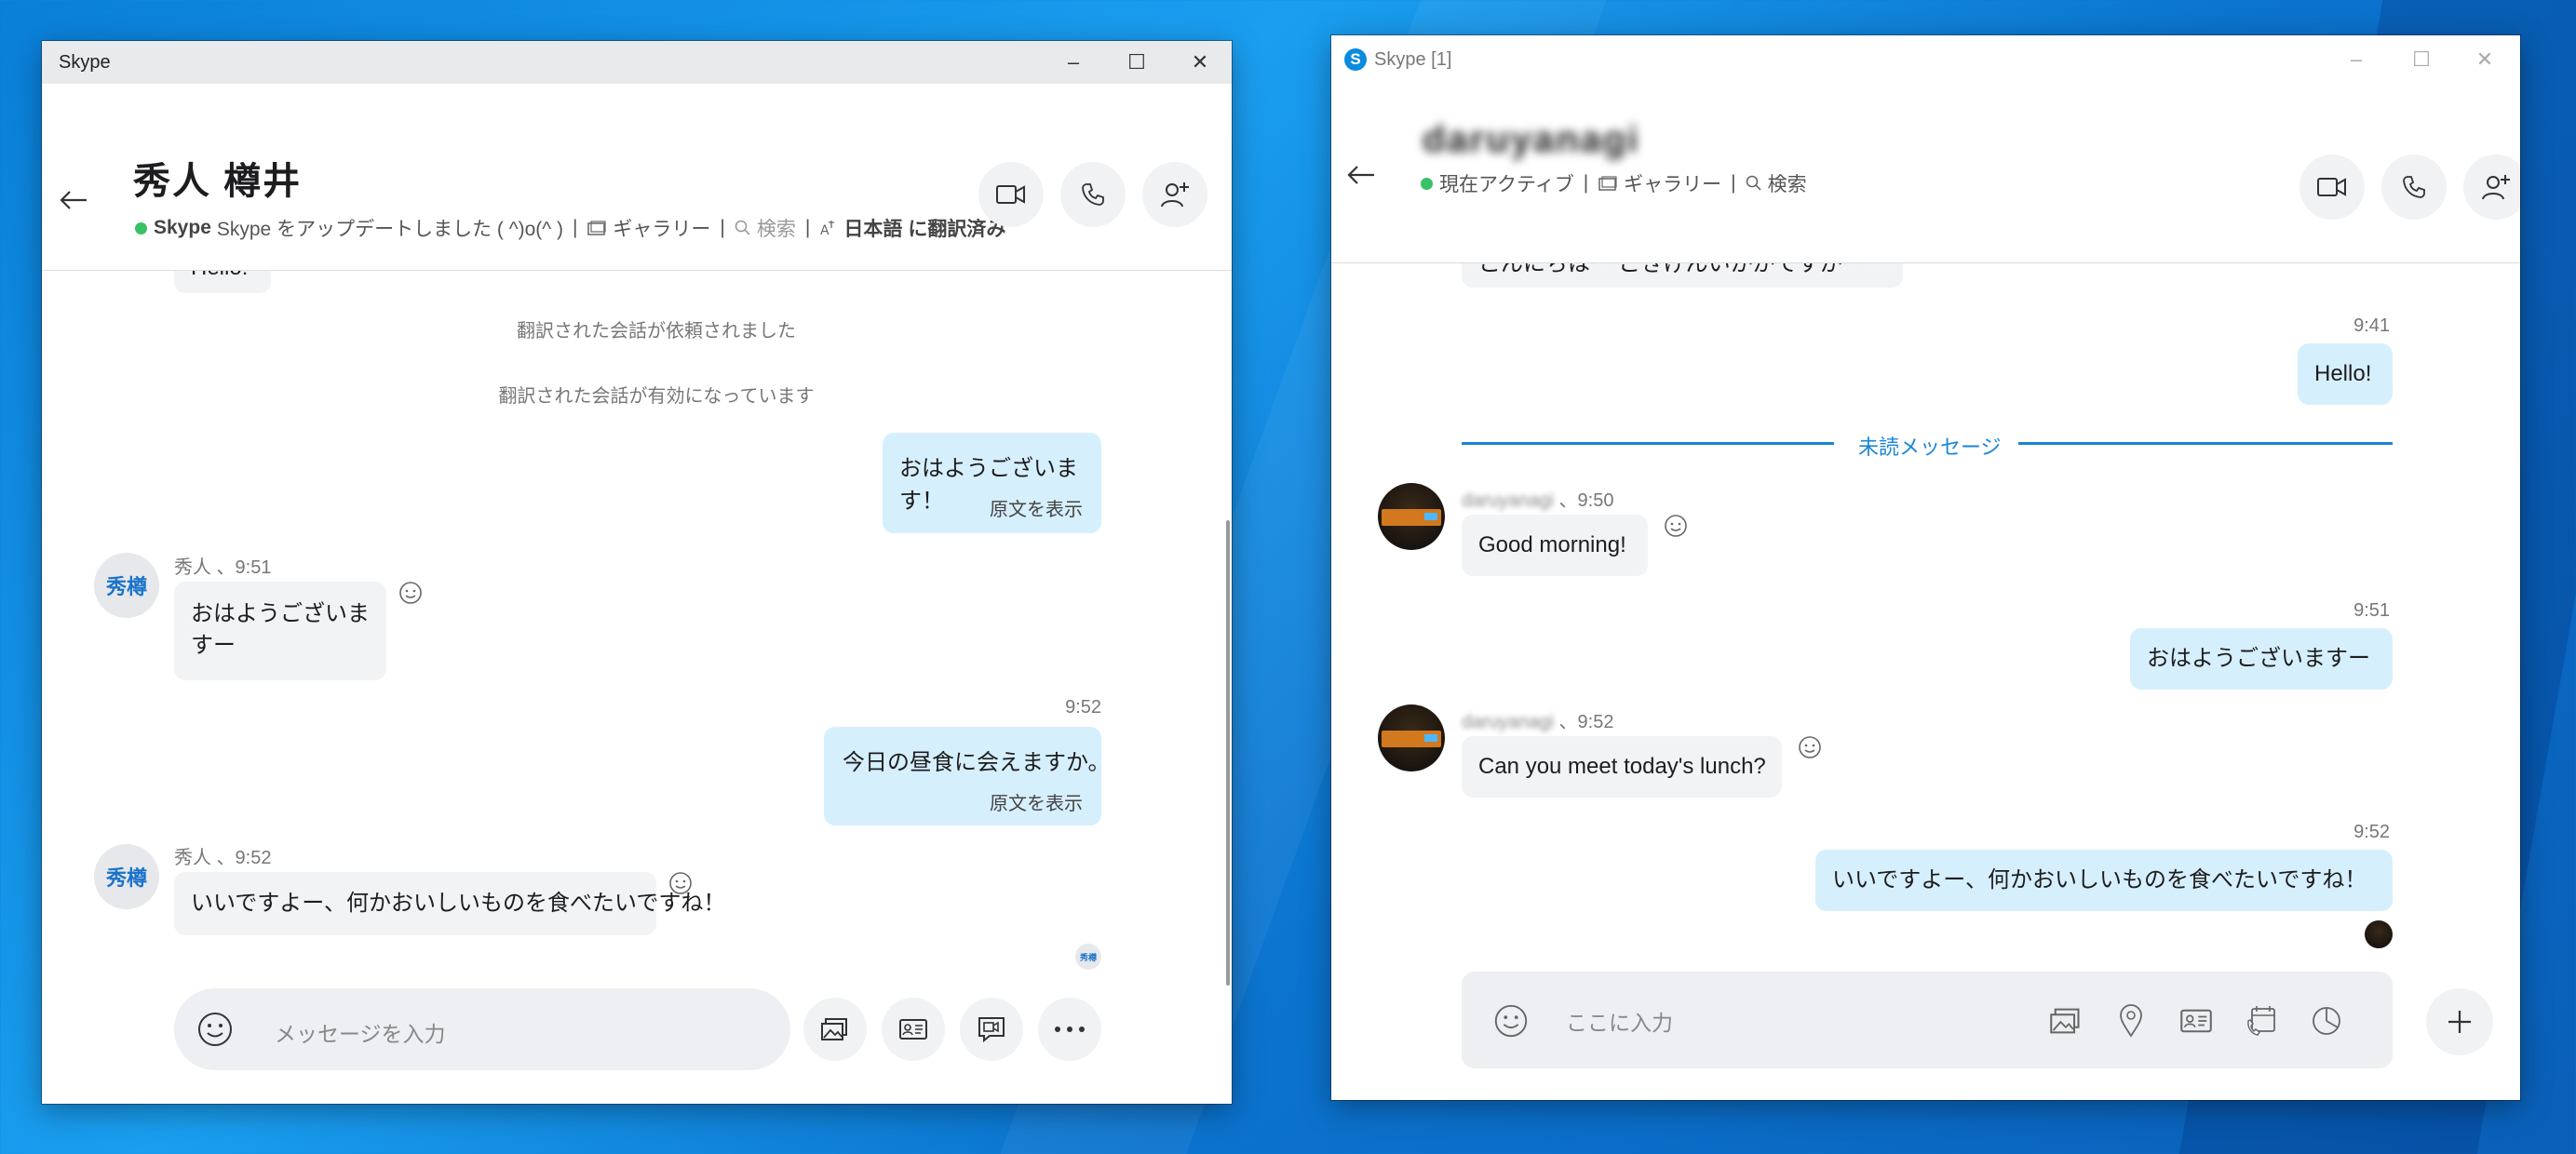 The height and width of the screenshot is (1154, 2576). What do you see at coordinates (1555, 546) in the screenshot?
I see `message-bubble-incoming: Good morning!` at bounding box center [1555, 546].